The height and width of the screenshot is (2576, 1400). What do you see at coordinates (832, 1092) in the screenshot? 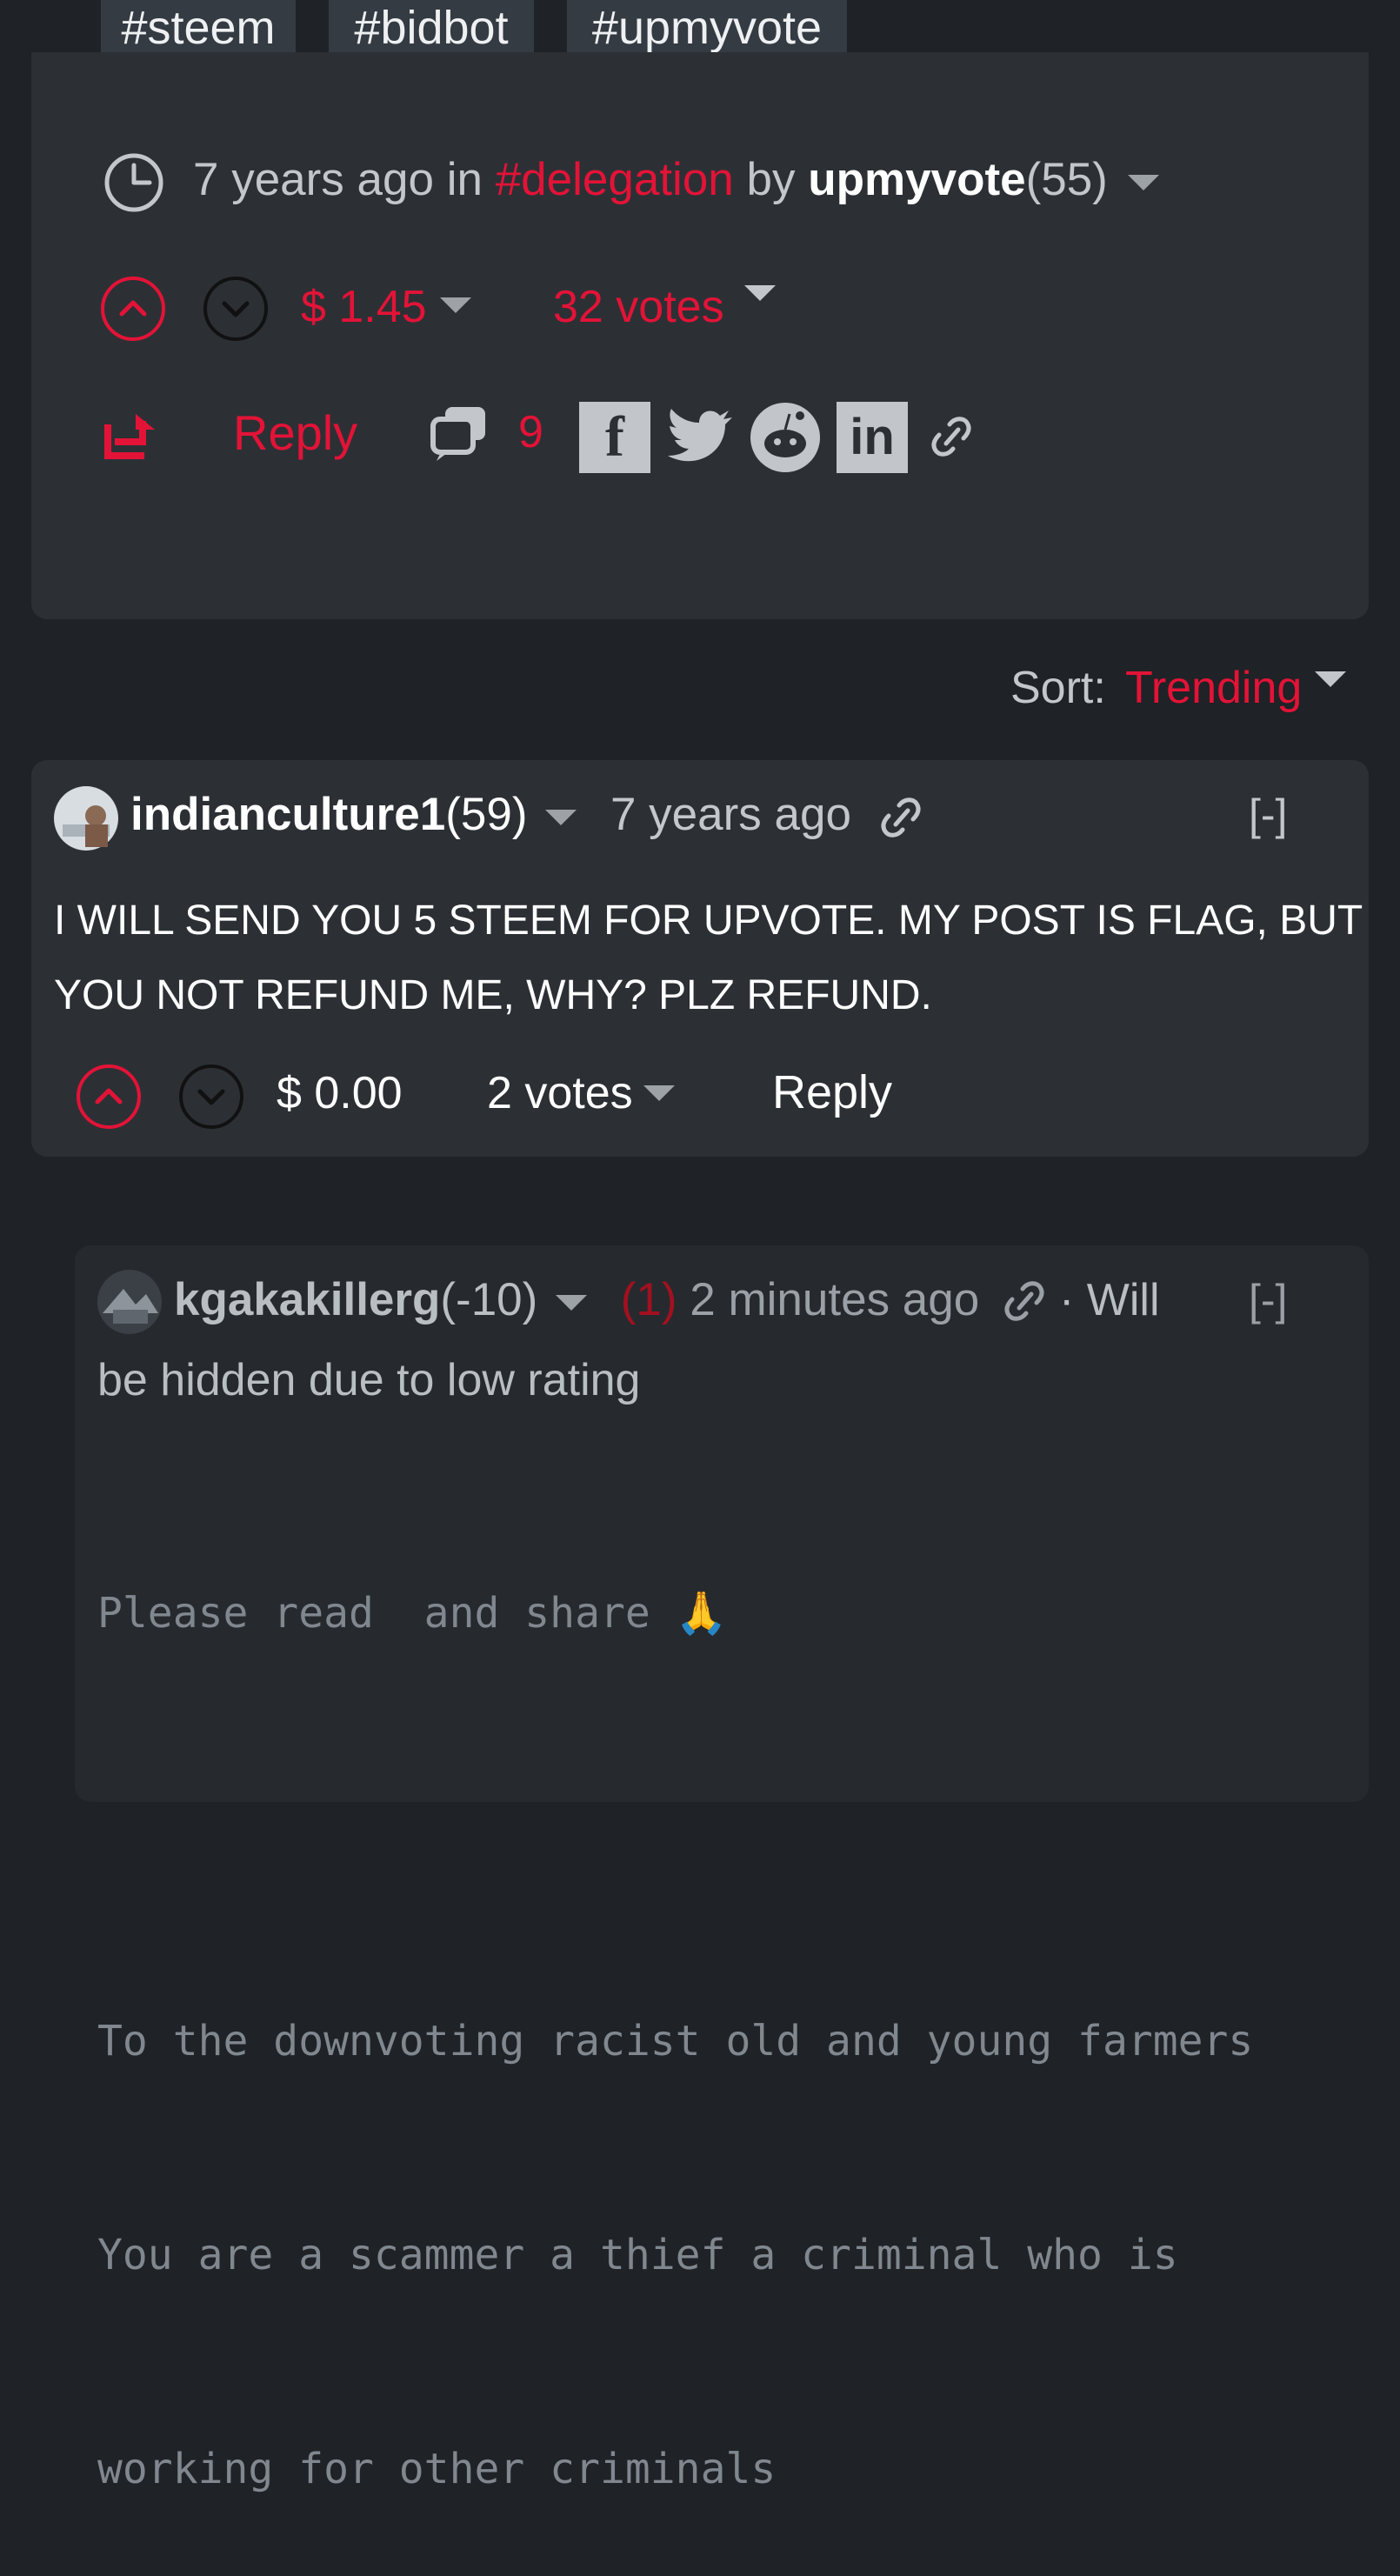
I see `comment-reply-button: Reply` at bounding box center [832, 1092].